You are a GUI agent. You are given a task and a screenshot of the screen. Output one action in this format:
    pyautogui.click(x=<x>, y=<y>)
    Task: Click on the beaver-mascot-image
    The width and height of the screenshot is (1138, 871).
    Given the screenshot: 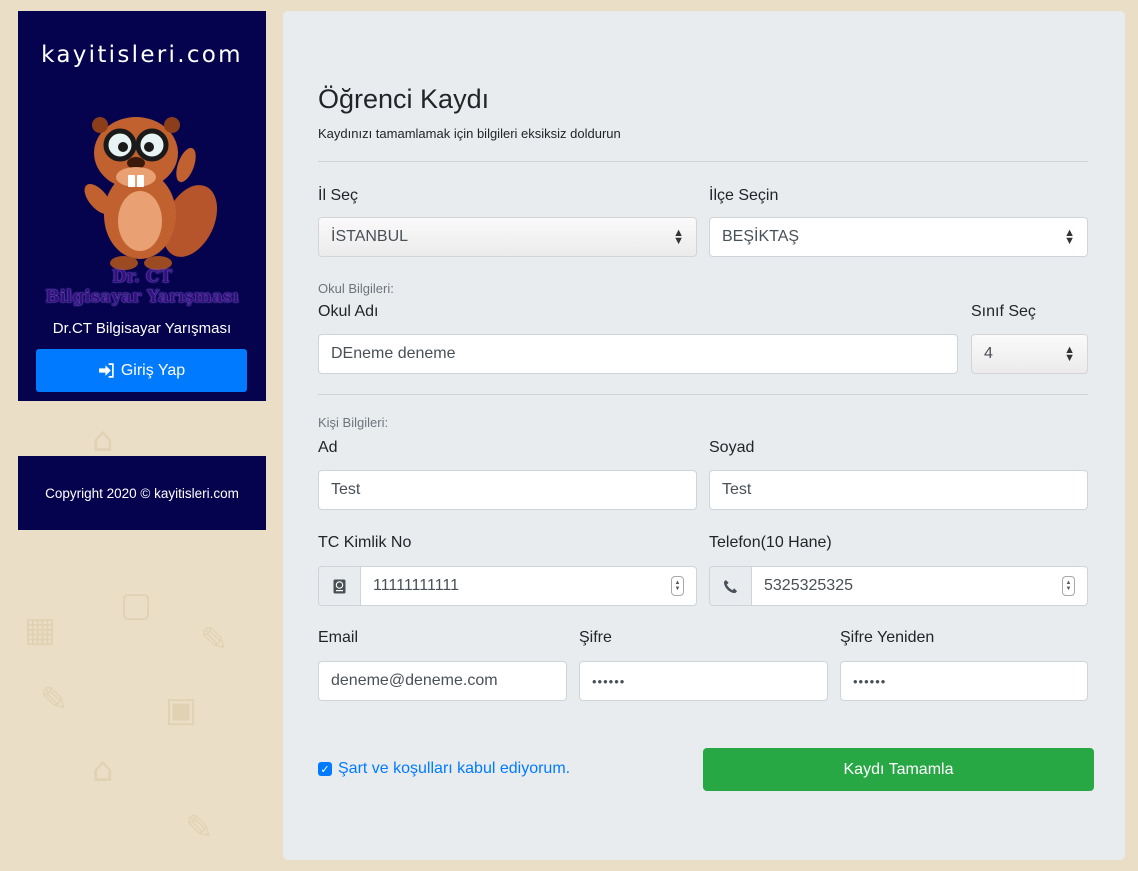 What is the action you would take?
    pyautogui.click(x=151, y=193)
    